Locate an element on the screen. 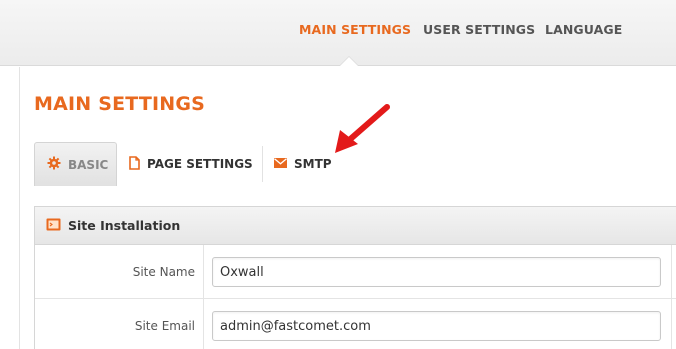 The image size is (676, 349). subtab-separator is located at coordinates (262, 164).